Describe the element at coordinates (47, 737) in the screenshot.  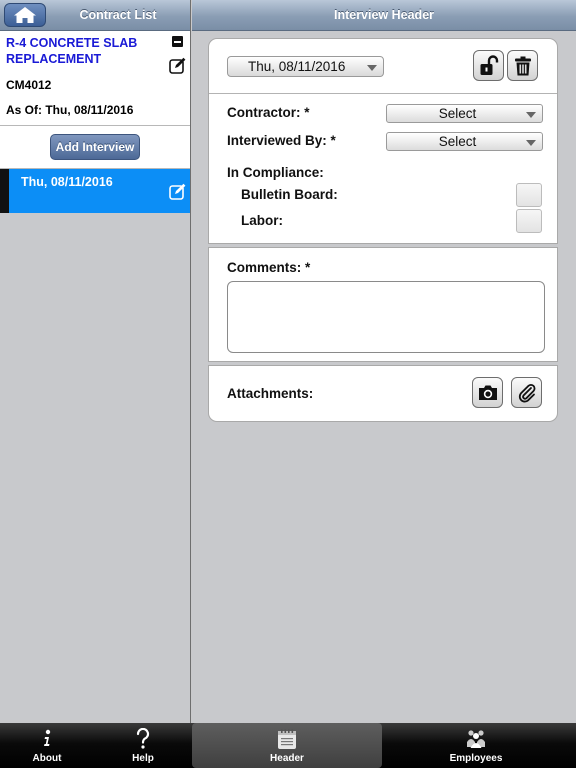
I see `info-icon` at that location.